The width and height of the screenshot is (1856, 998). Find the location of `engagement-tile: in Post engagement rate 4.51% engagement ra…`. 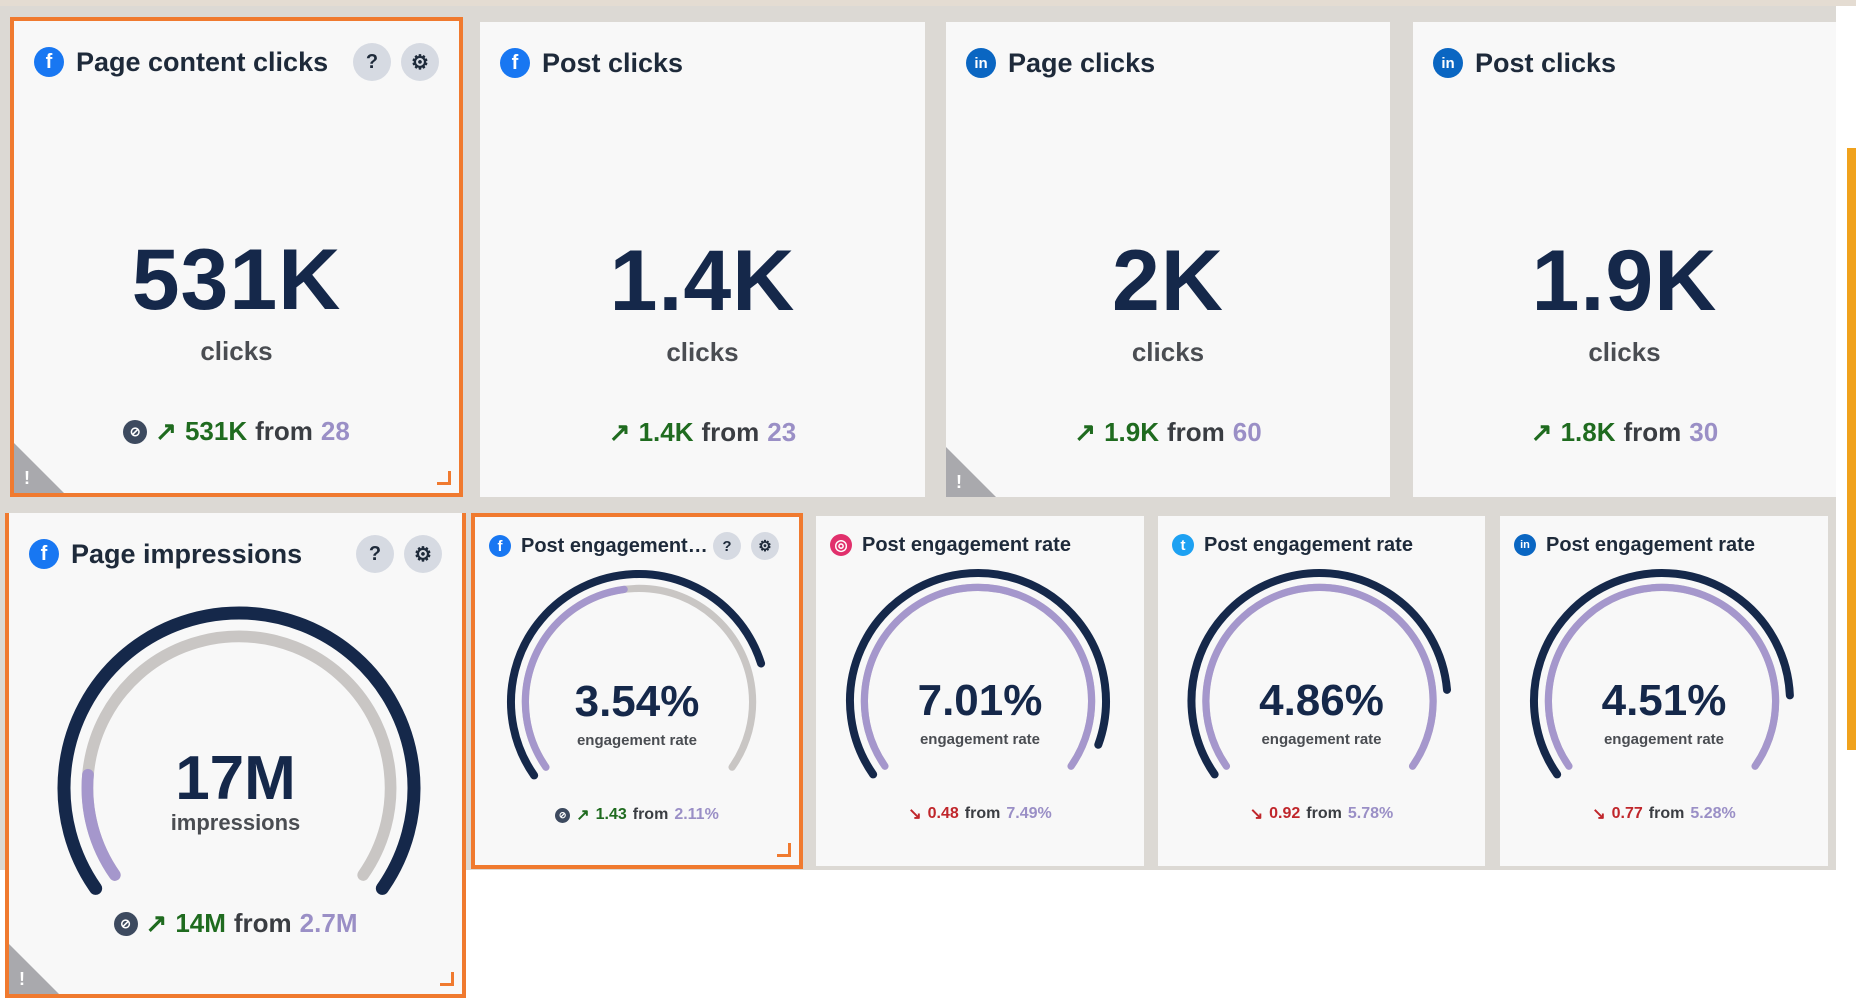

engagement-tile: in Post engagement rate 4.51% engagement ra… is located at coordinates (1664, 691).